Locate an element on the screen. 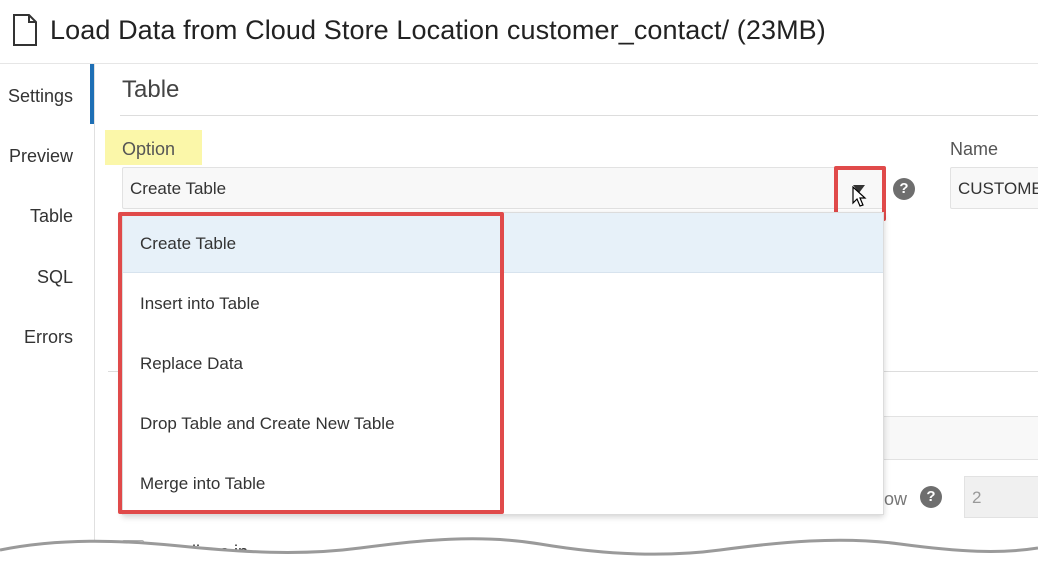  section-divider is located at coordinates (579, 115).